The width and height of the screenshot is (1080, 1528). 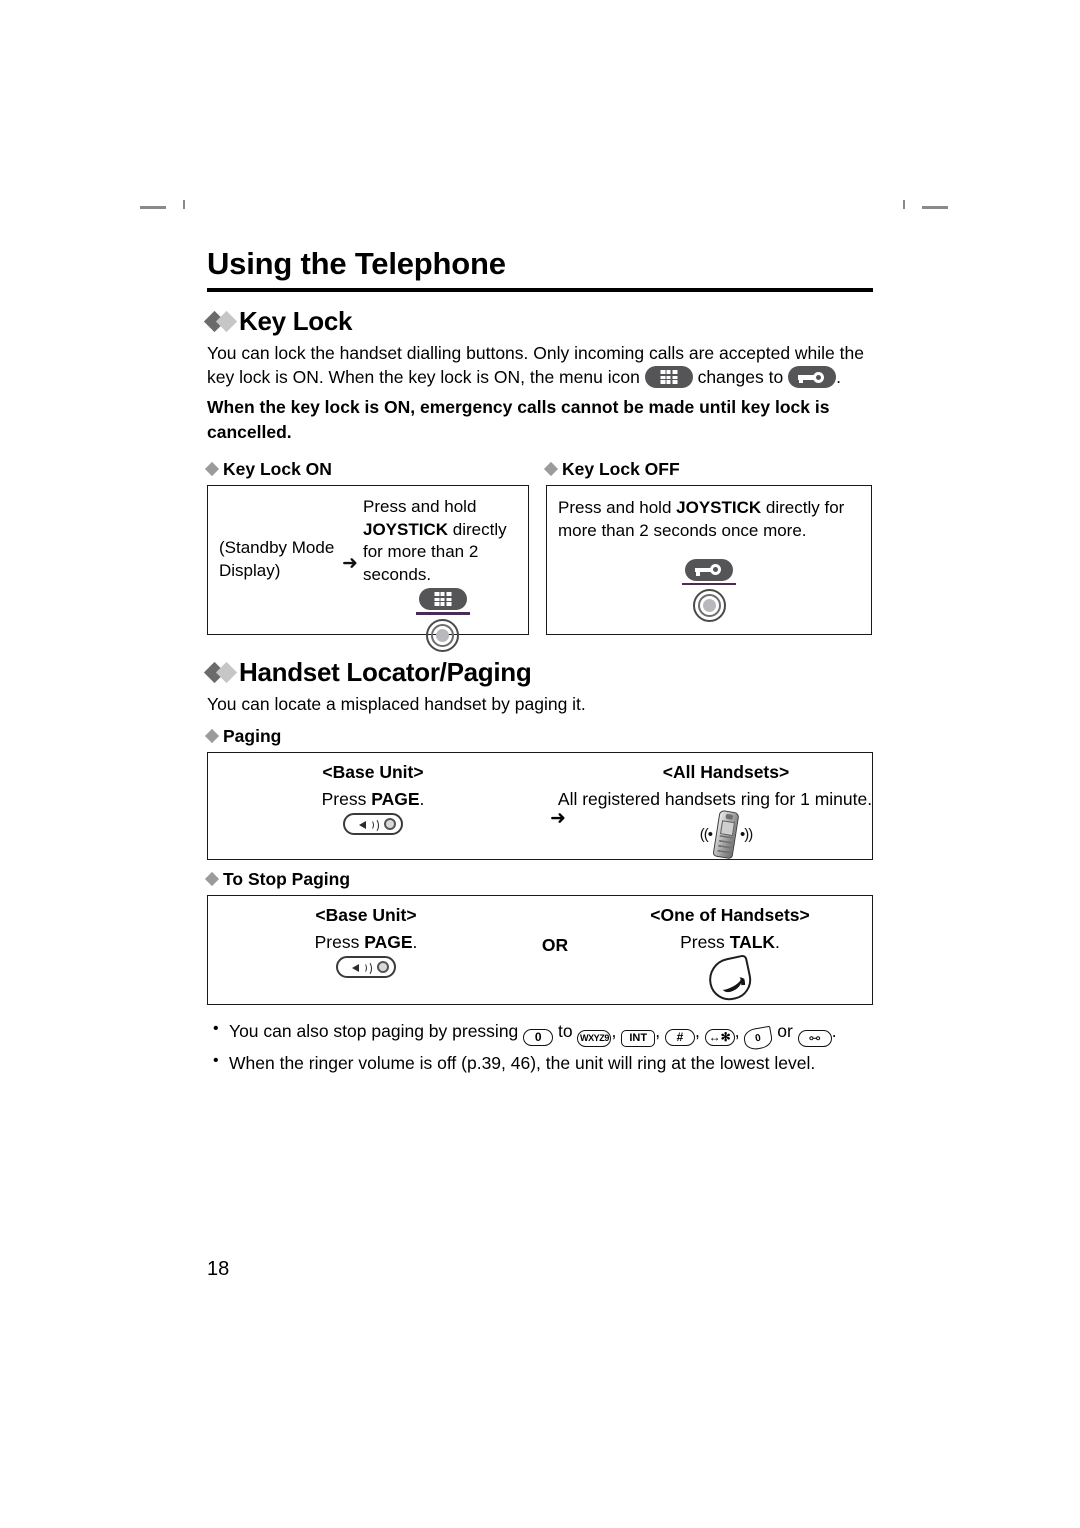 I want to click on key-off-icon: 0, so click(x=758, y=1038).